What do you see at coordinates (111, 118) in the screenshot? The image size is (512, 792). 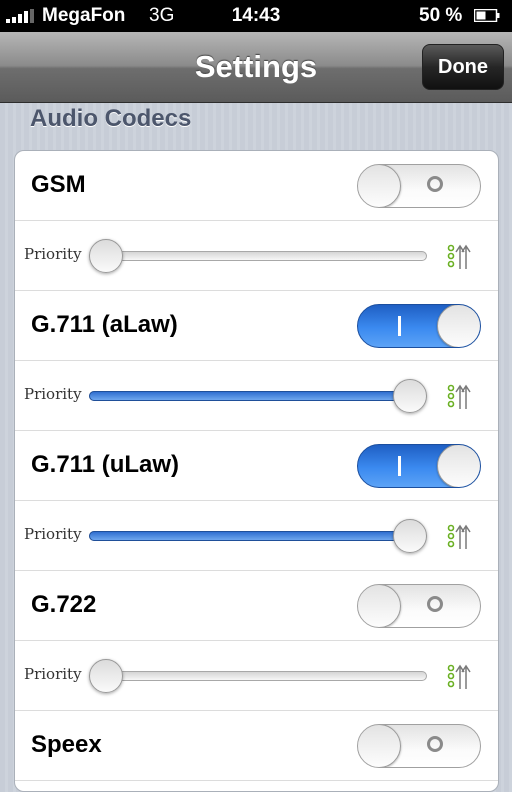 I see `section-header-audio-codecs: Audio Codecs` at bounding box center [111, 118].